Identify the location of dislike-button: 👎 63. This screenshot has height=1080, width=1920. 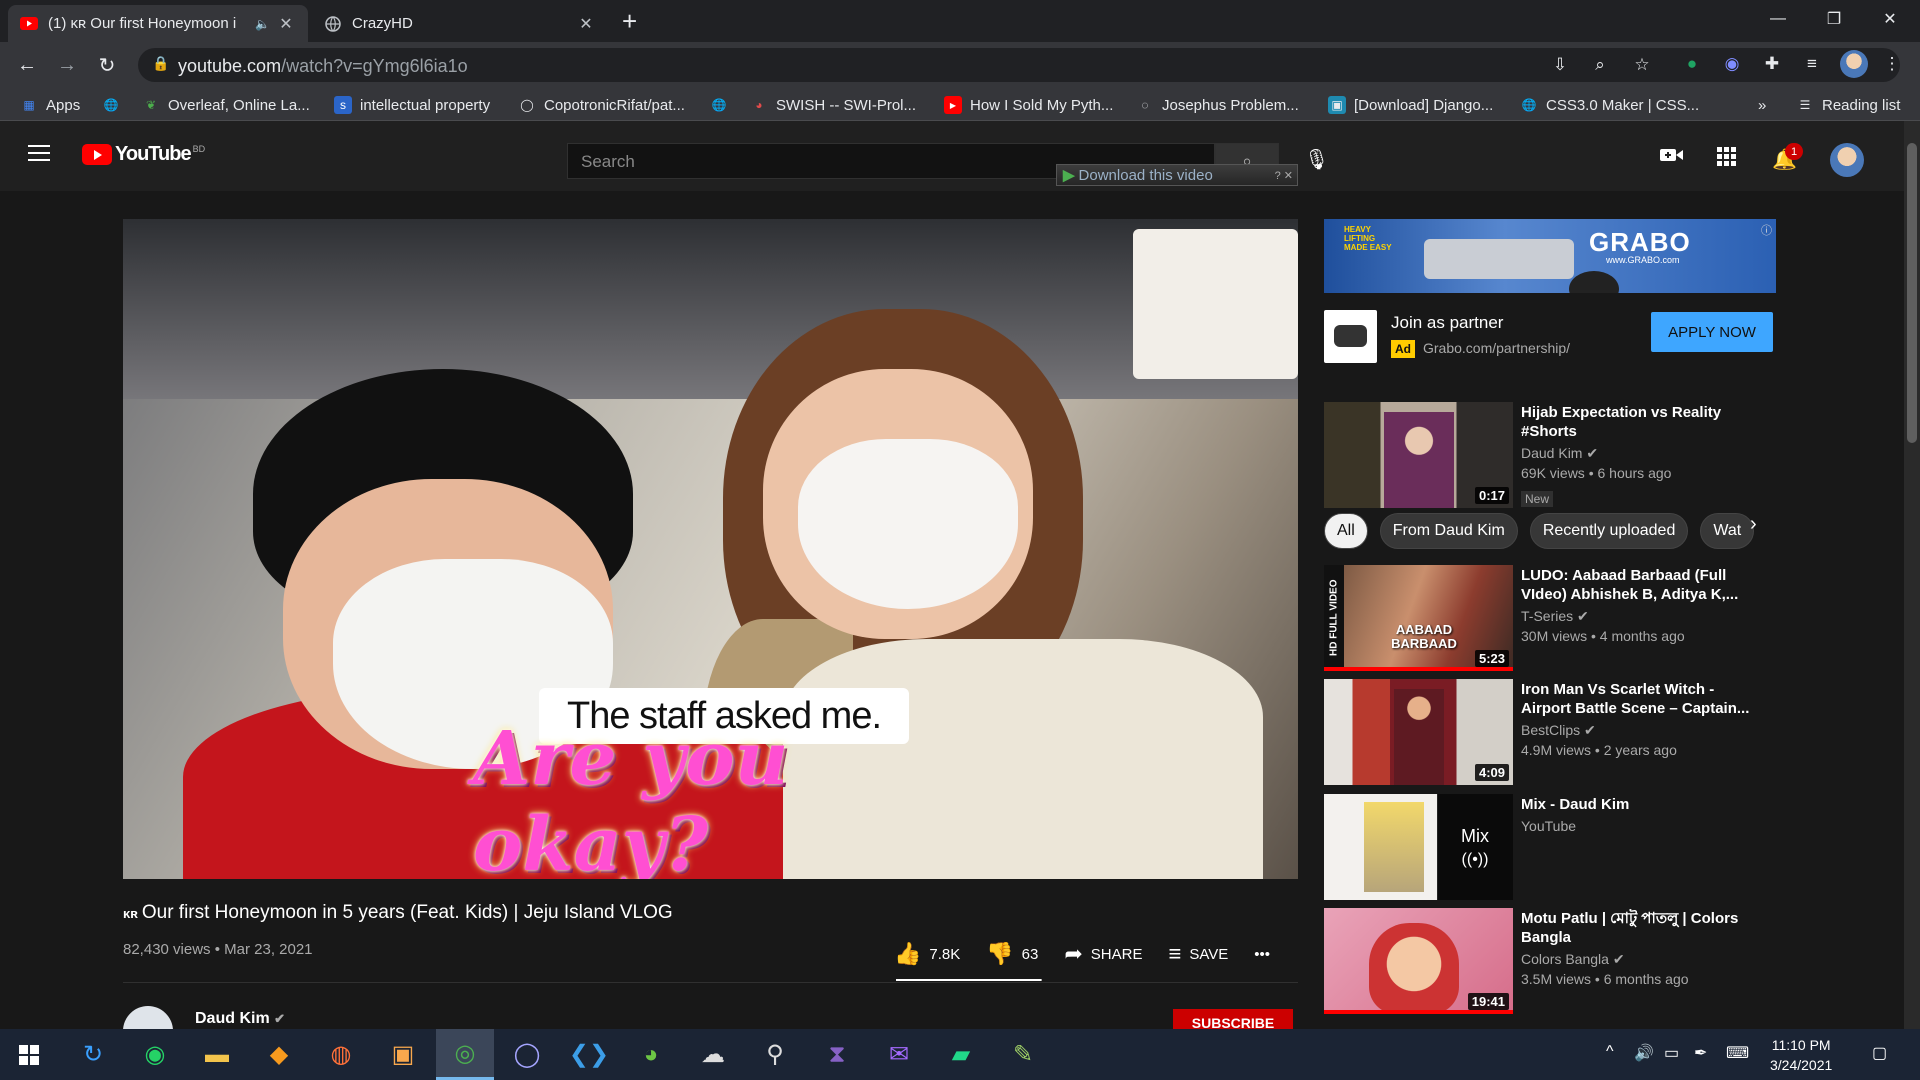
(1012, 954).